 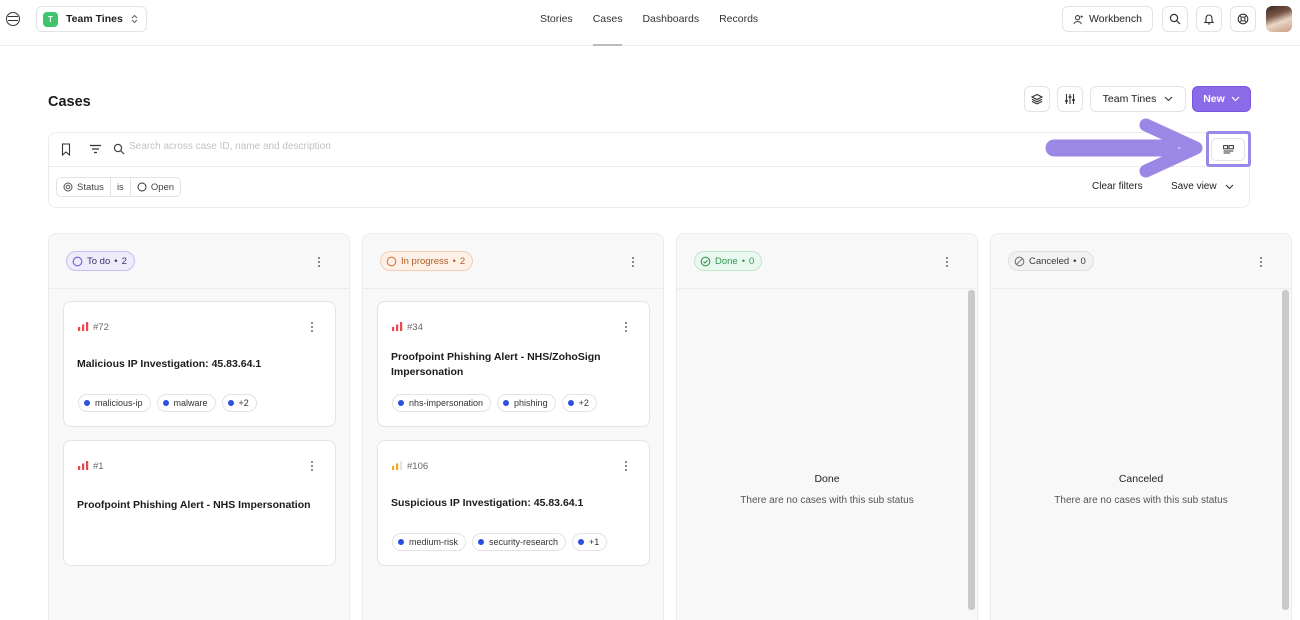 I want to click on status-filter-chip: Status is Open, so click(x=119, y=187).